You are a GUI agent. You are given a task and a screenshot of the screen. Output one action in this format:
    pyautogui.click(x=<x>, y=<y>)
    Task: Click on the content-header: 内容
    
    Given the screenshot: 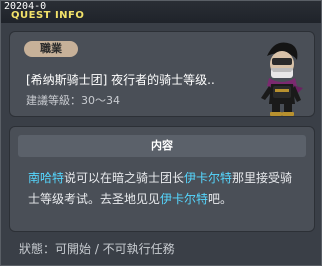 What is the action you would take?
    pyautogui.click(x=162, y=146)
    